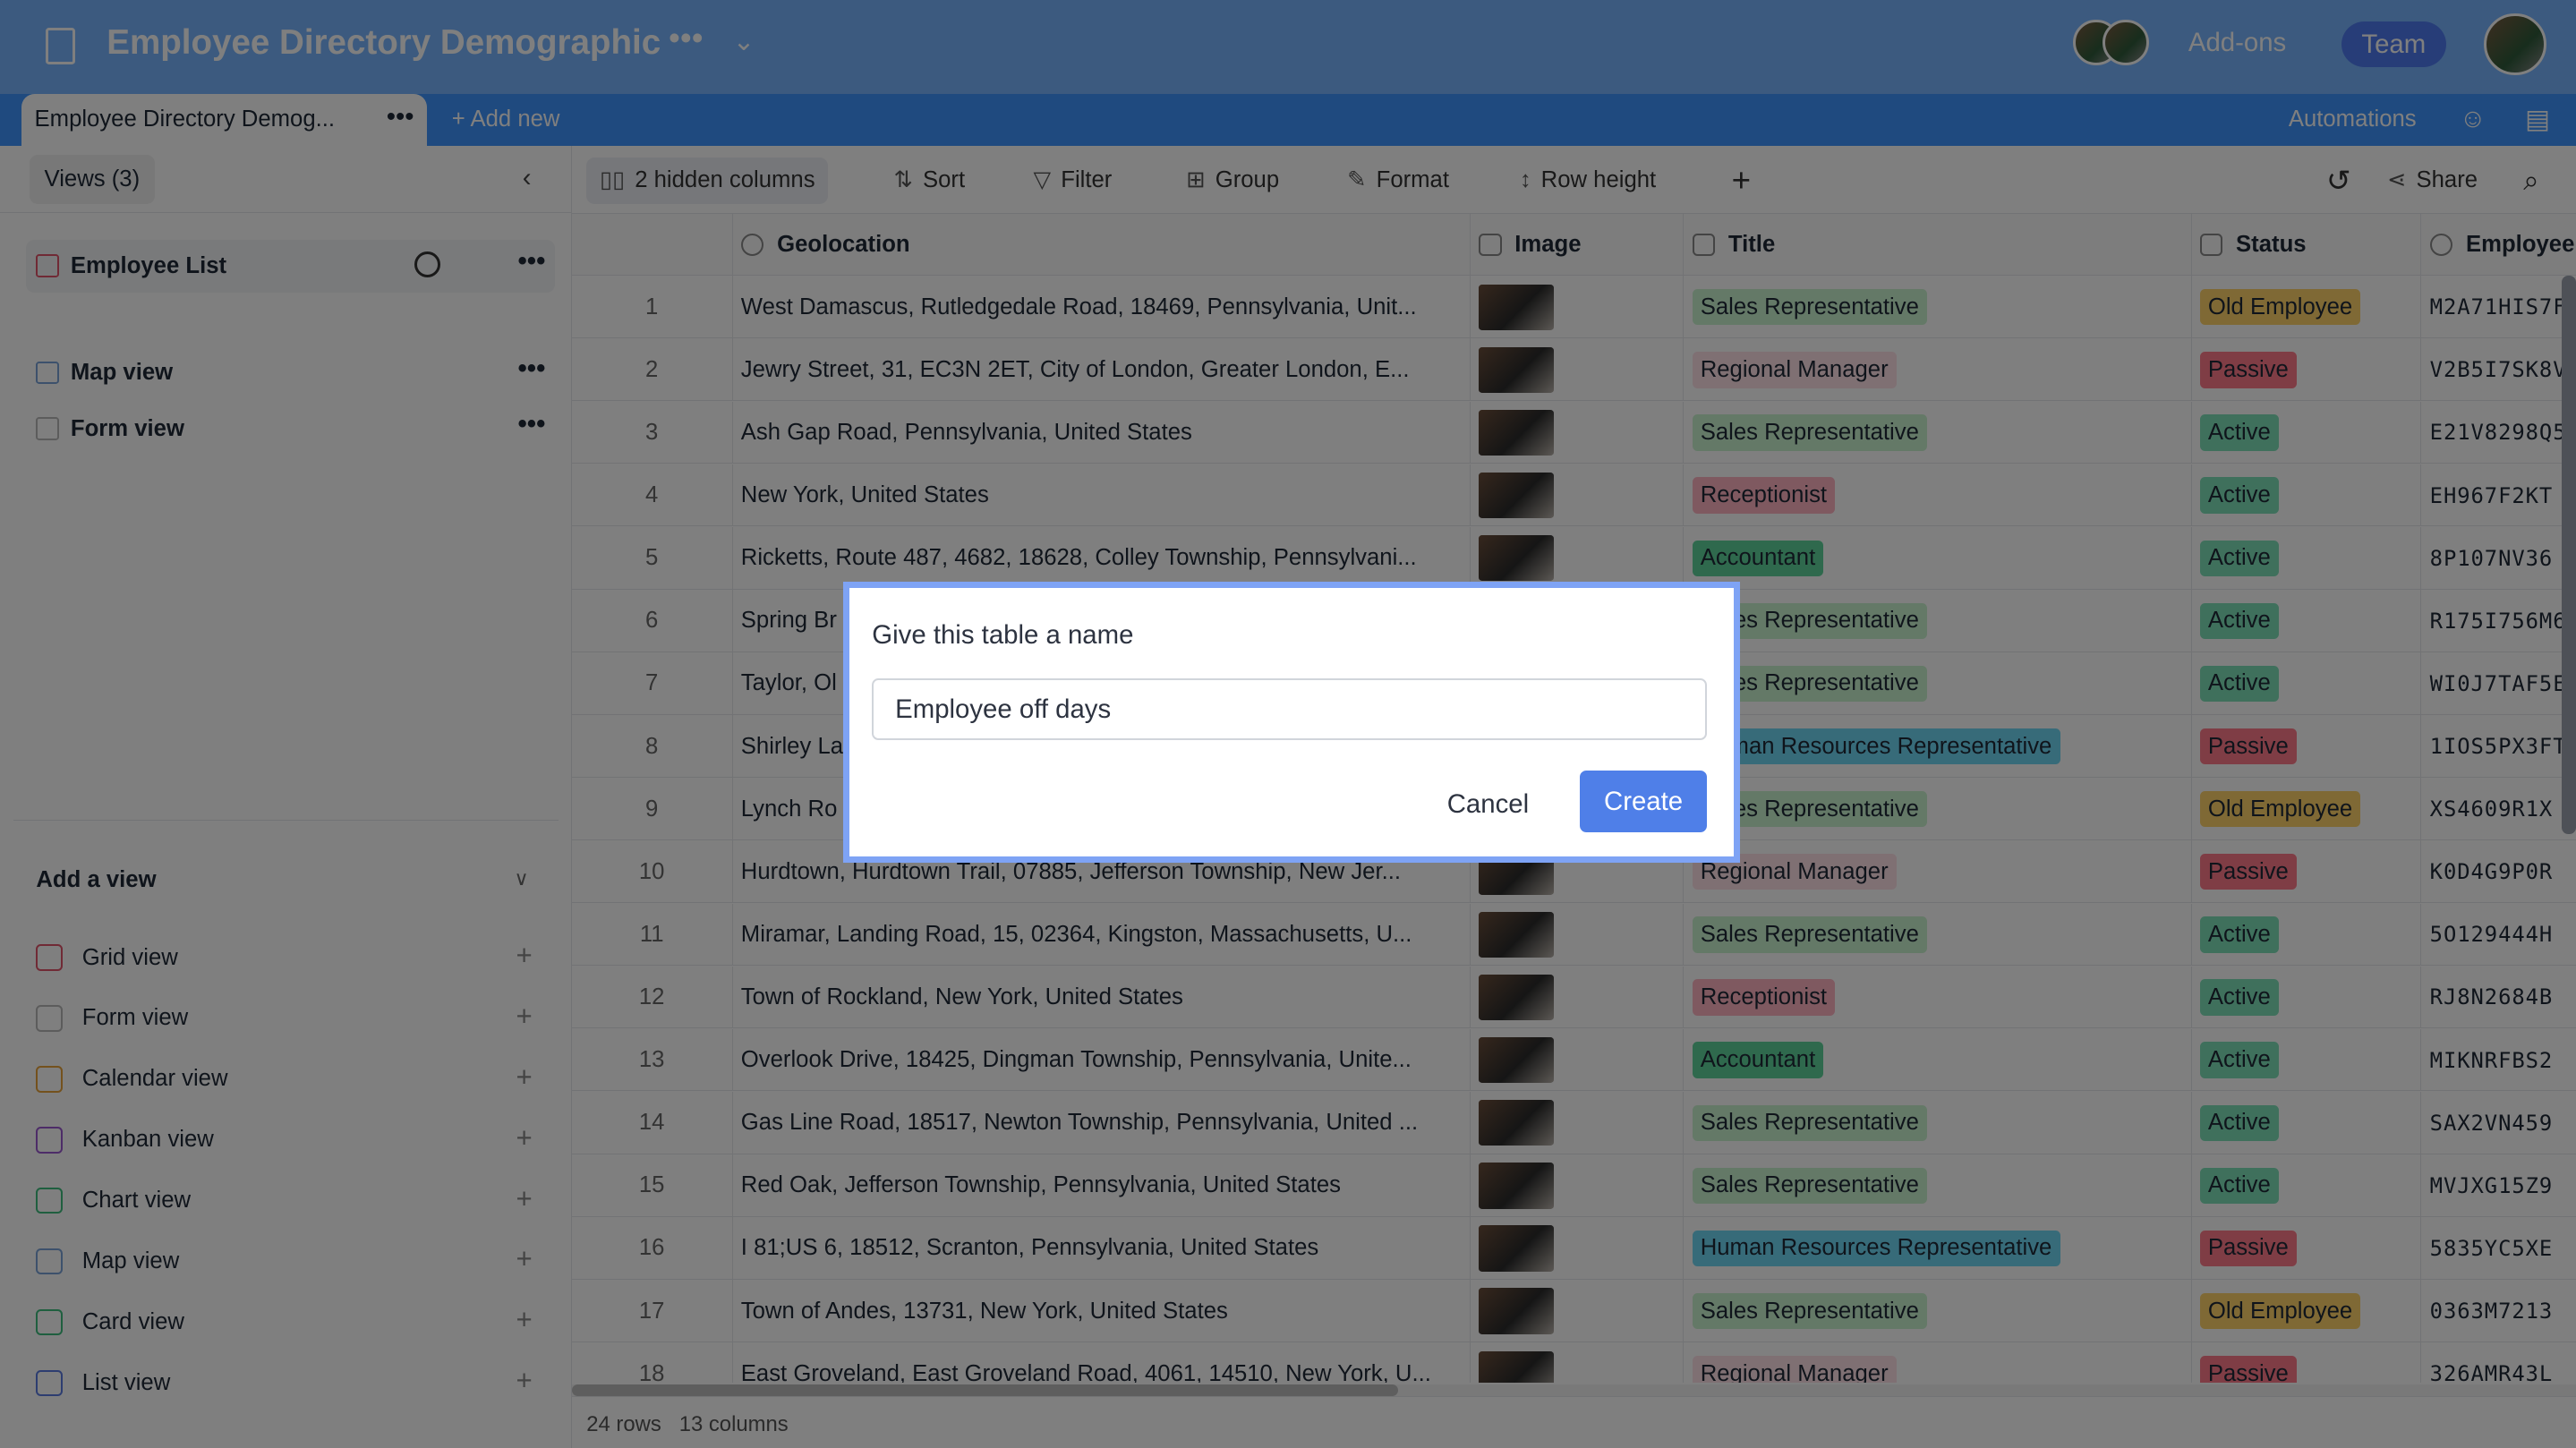 The image size is (2576, 1448). I want to click on name-table-dialog: Give this table a name Cancel Create, so click(1291, 722).